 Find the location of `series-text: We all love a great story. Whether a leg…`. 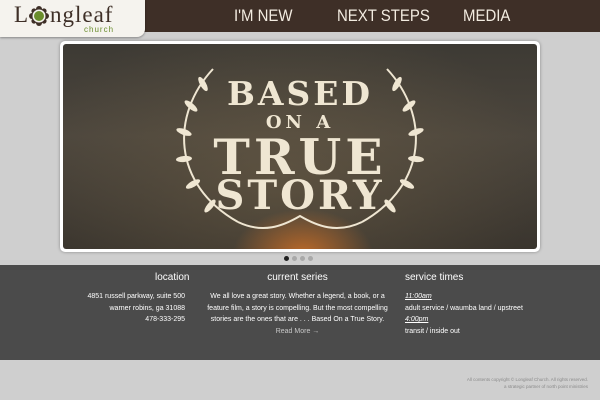

series-text: We all love a great story. Whether a leg… is located at coordinates (297, 308).